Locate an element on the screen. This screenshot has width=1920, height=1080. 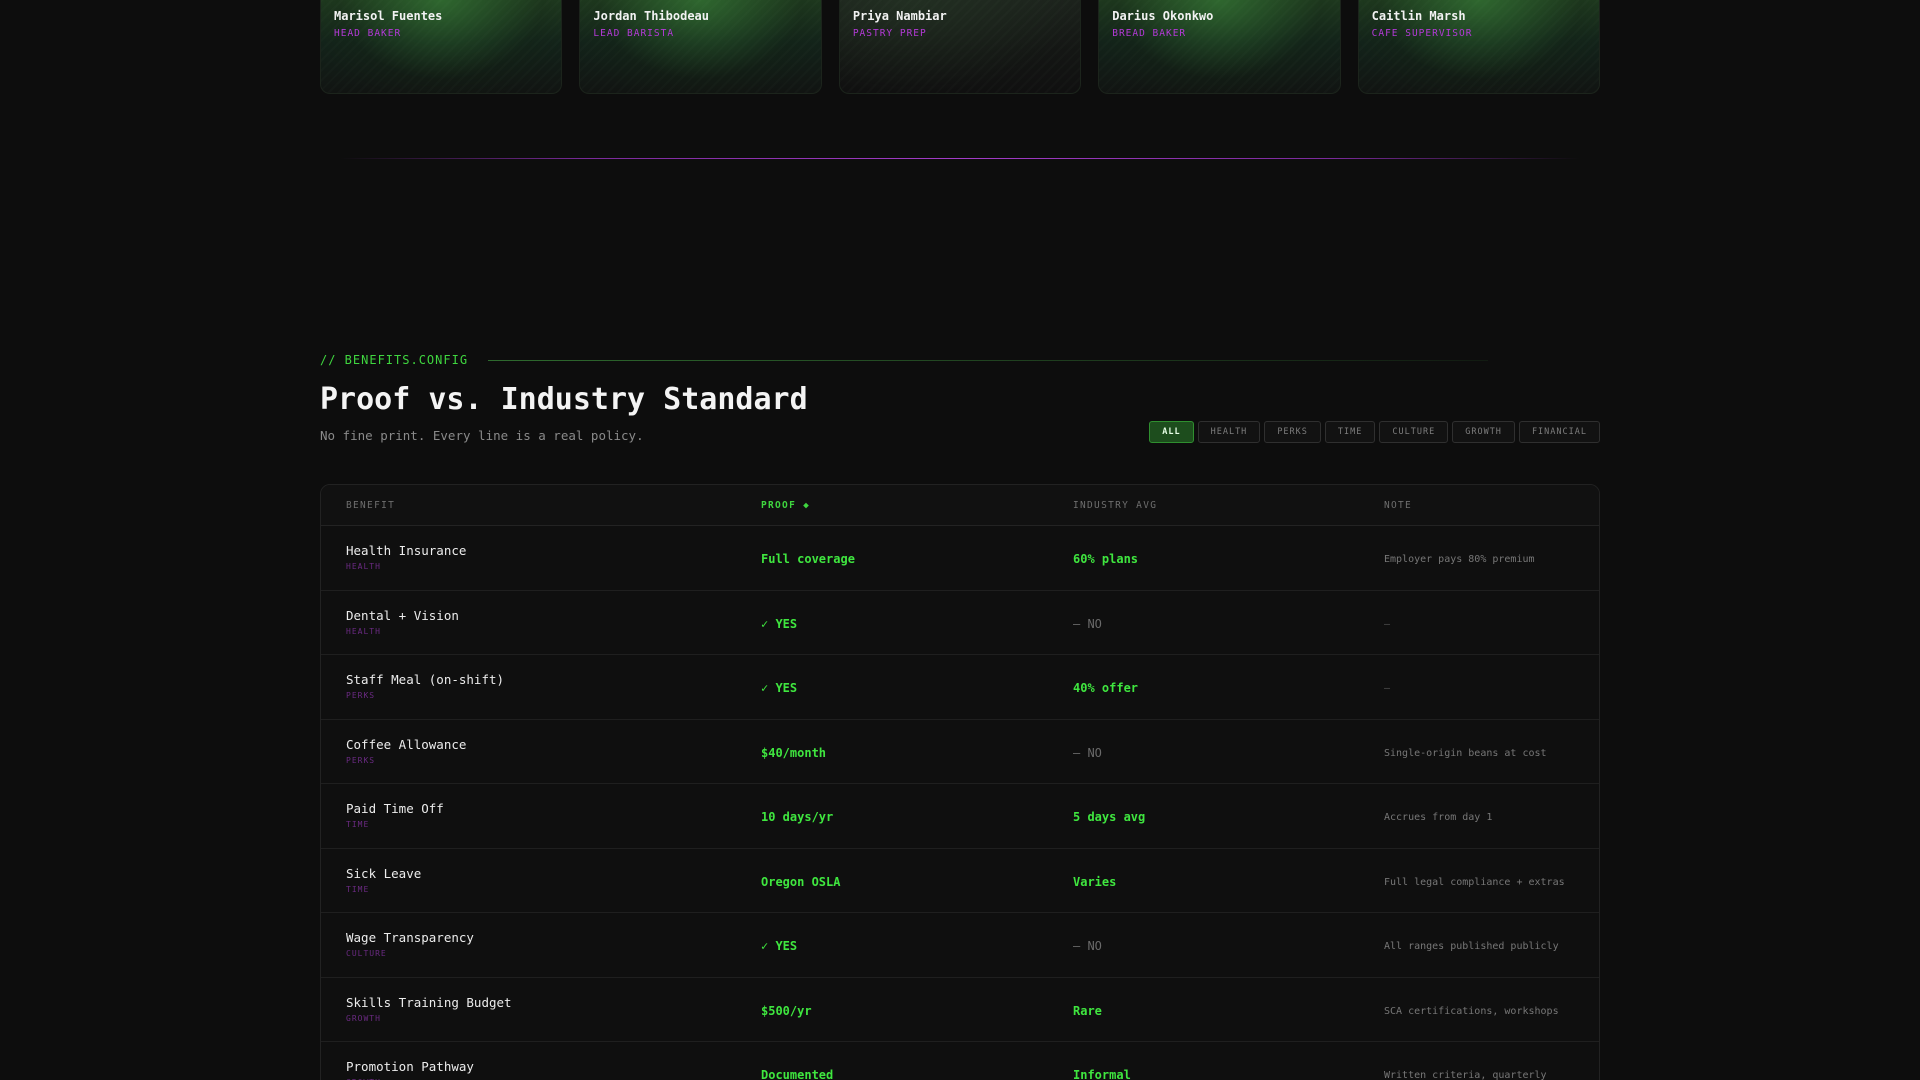
benefit-note: Accrues from day 1 is located at coordinates (1438, 817).